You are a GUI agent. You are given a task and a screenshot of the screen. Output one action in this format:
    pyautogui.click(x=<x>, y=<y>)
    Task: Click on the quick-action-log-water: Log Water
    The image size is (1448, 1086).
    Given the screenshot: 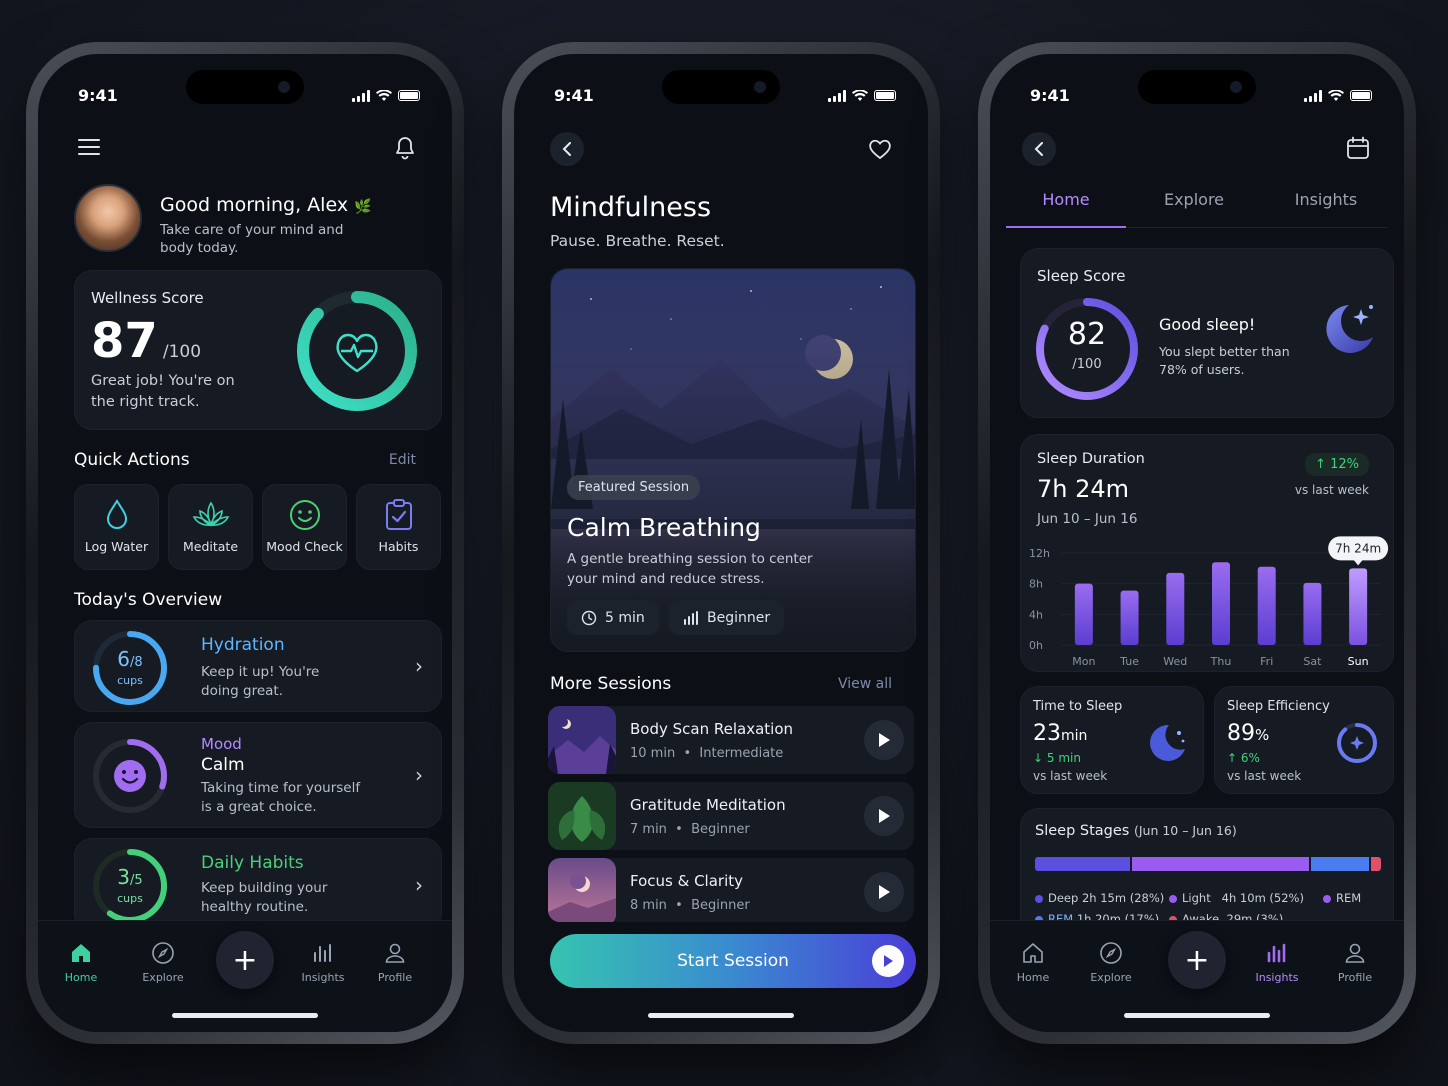 What is the action you would take?
    pyautogui.click(x=116, y=527)
    